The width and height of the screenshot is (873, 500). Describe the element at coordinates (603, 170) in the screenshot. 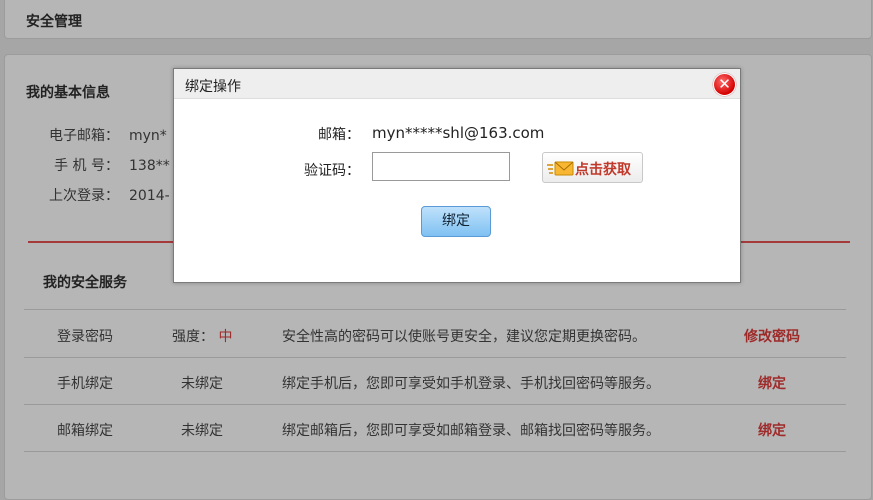

I see `get-code-label: 点击获取` at that location.